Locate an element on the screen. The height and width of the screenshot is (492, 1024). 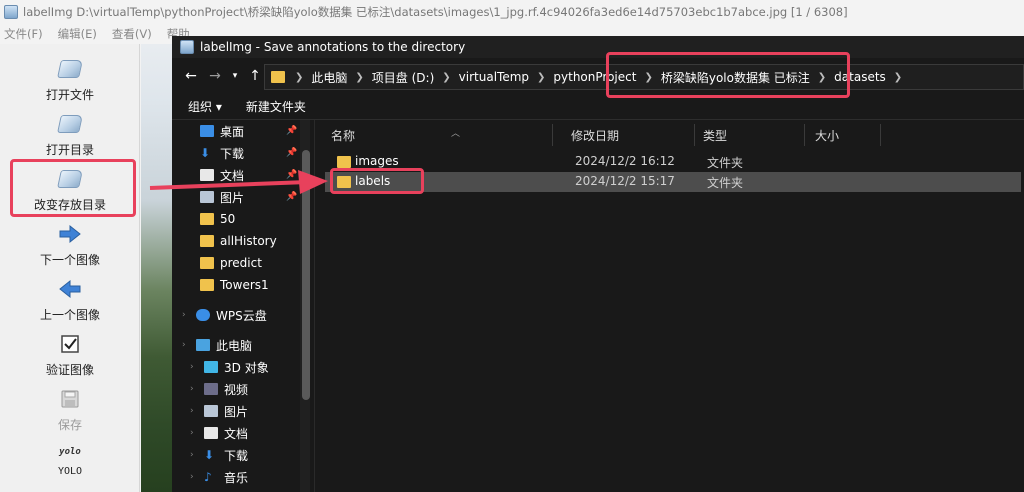
nav-item-3d-objects: › 3D 对象 is located at coordinates (243, 367).